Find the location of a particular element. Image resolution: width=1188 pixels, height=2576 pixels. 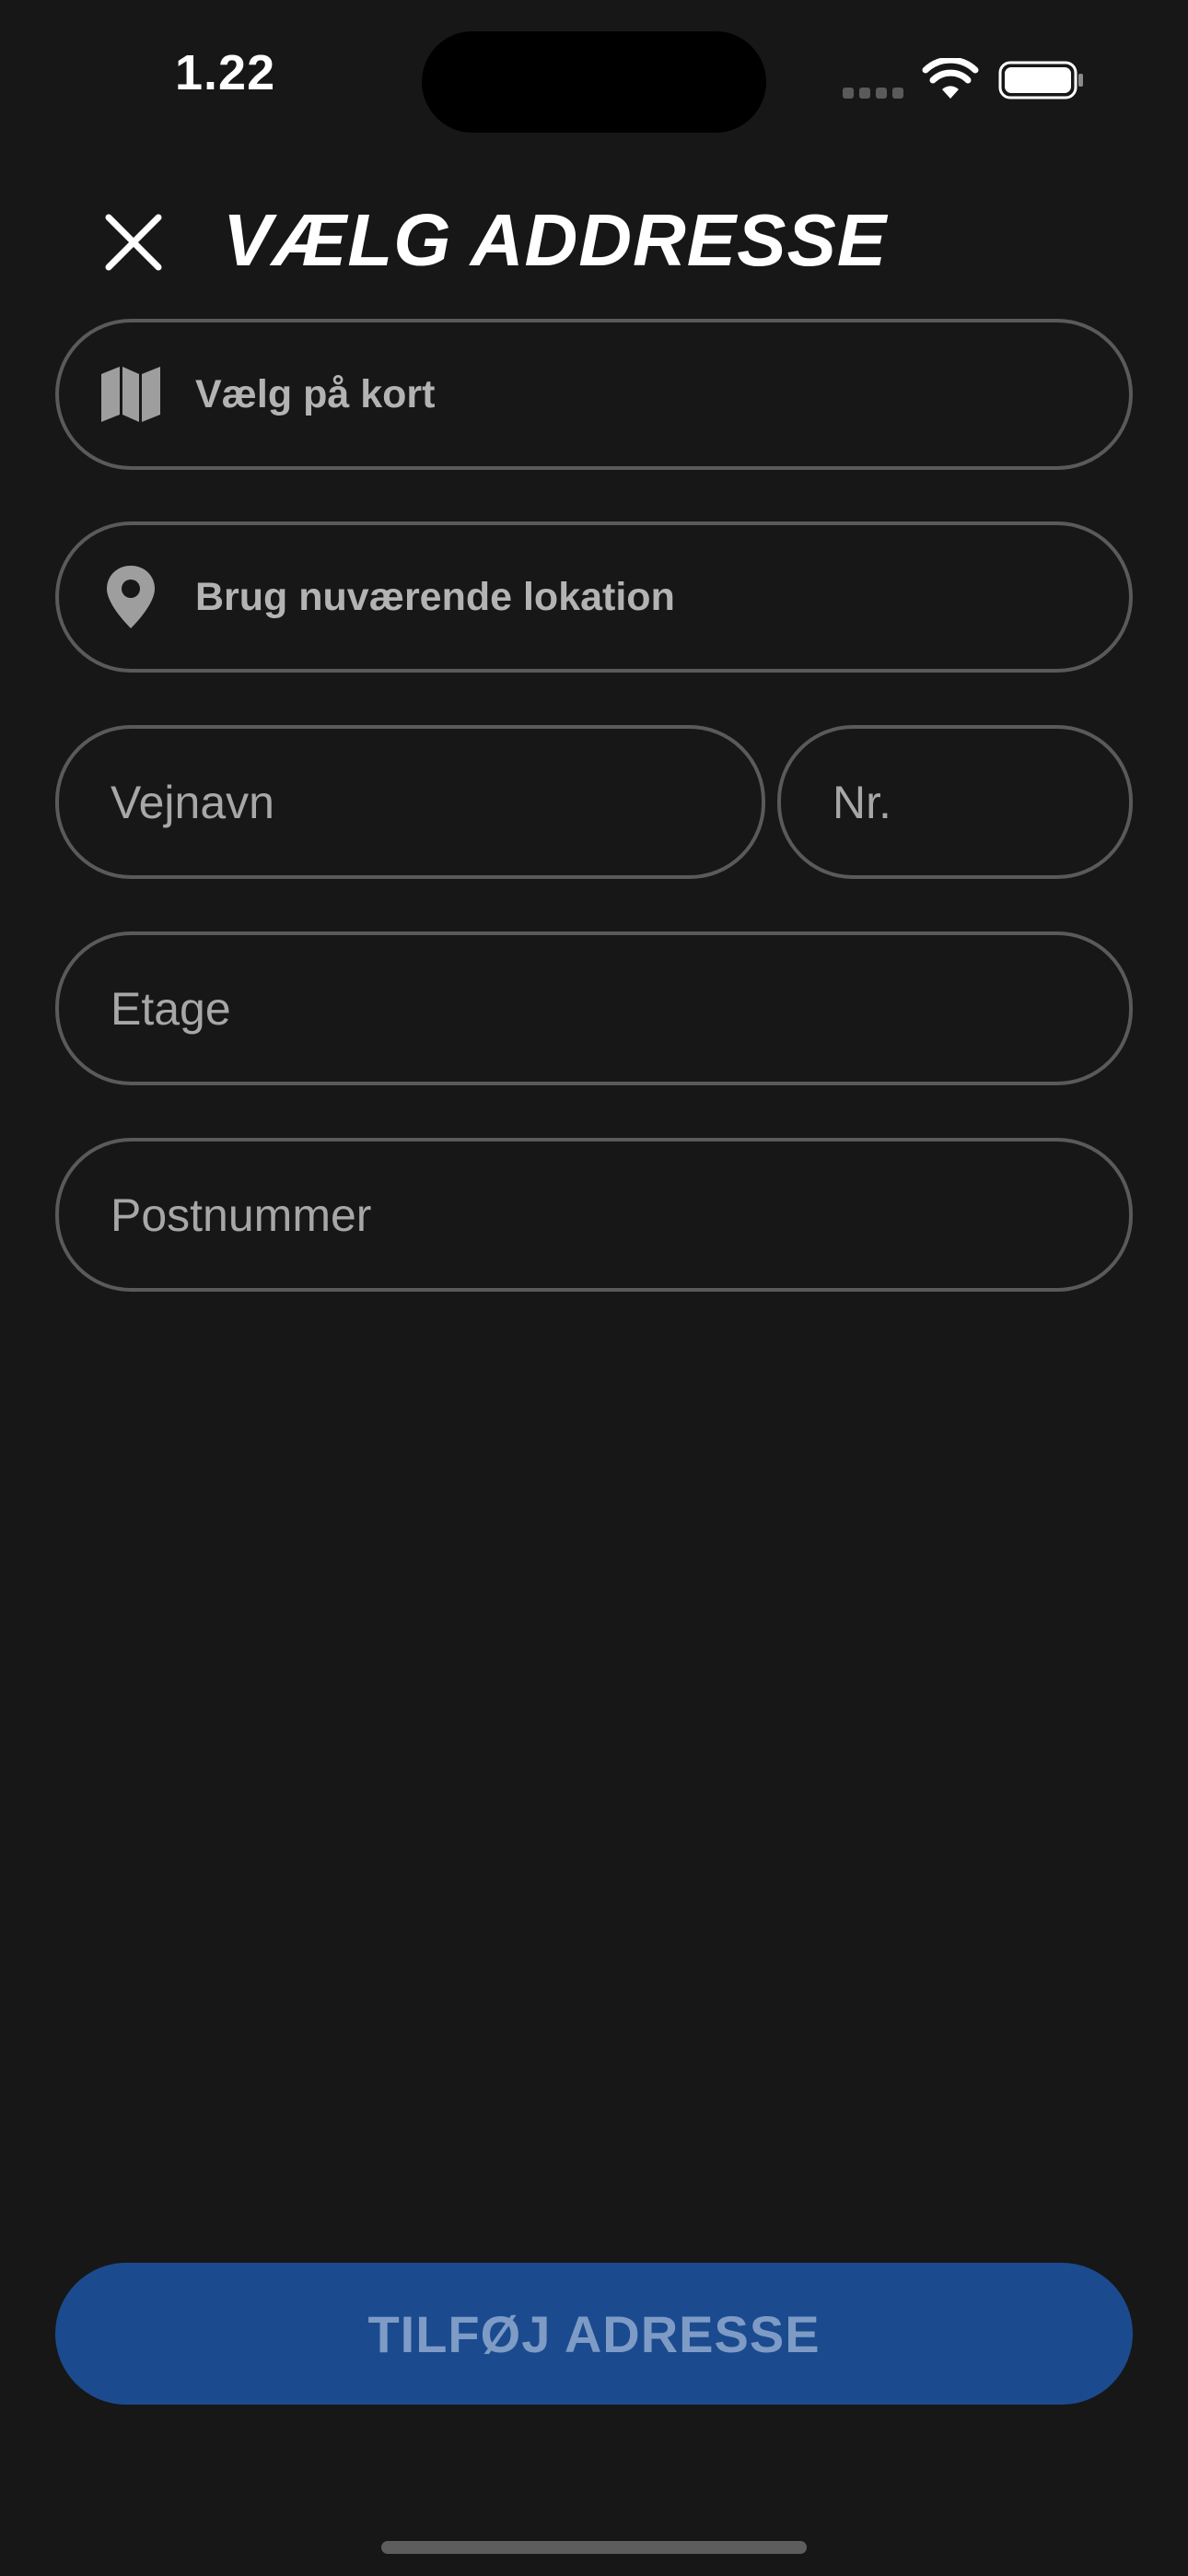

page-title: VÆLG ADDRESSE is located at coordinates (555, 240).